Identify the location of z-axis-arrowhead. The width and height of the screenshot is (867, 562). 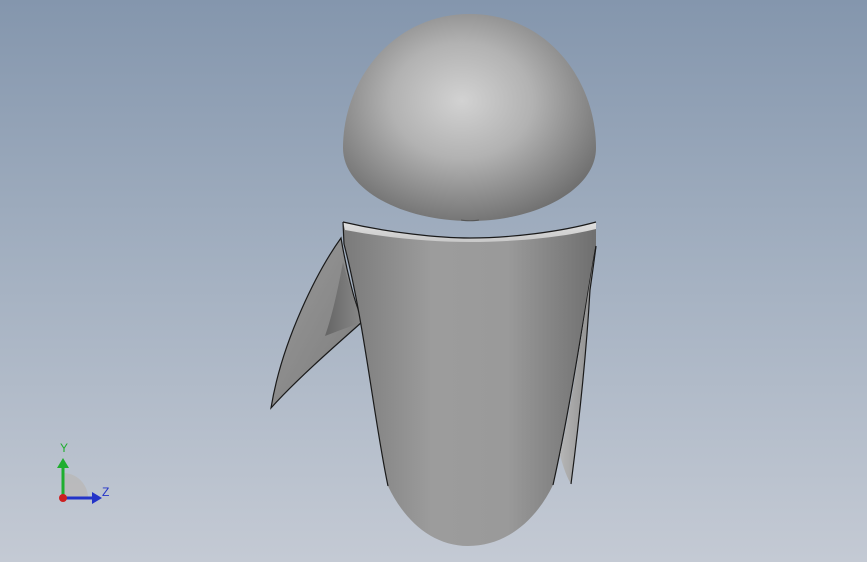
(97, 498).